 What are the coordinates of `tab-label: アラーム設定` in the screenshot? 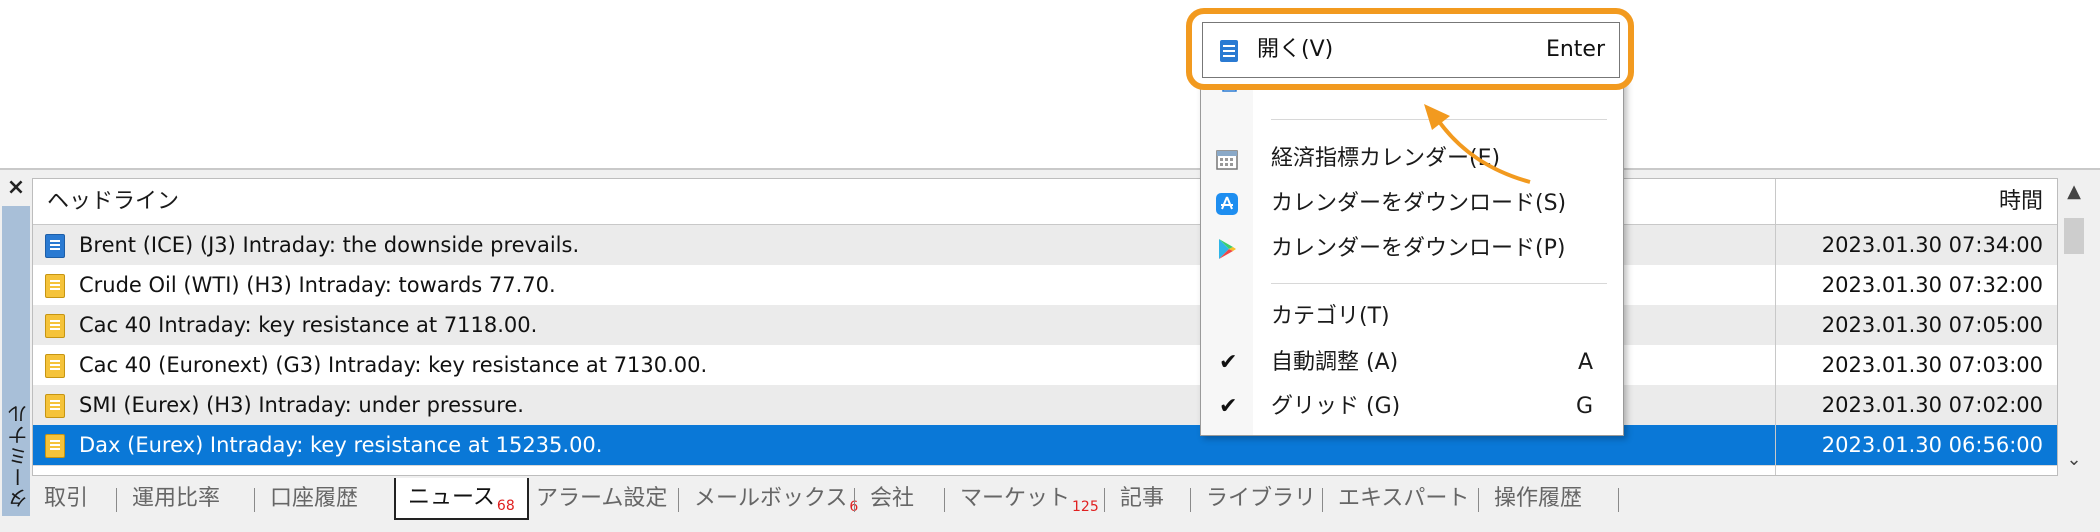 It's located at (602, 498).